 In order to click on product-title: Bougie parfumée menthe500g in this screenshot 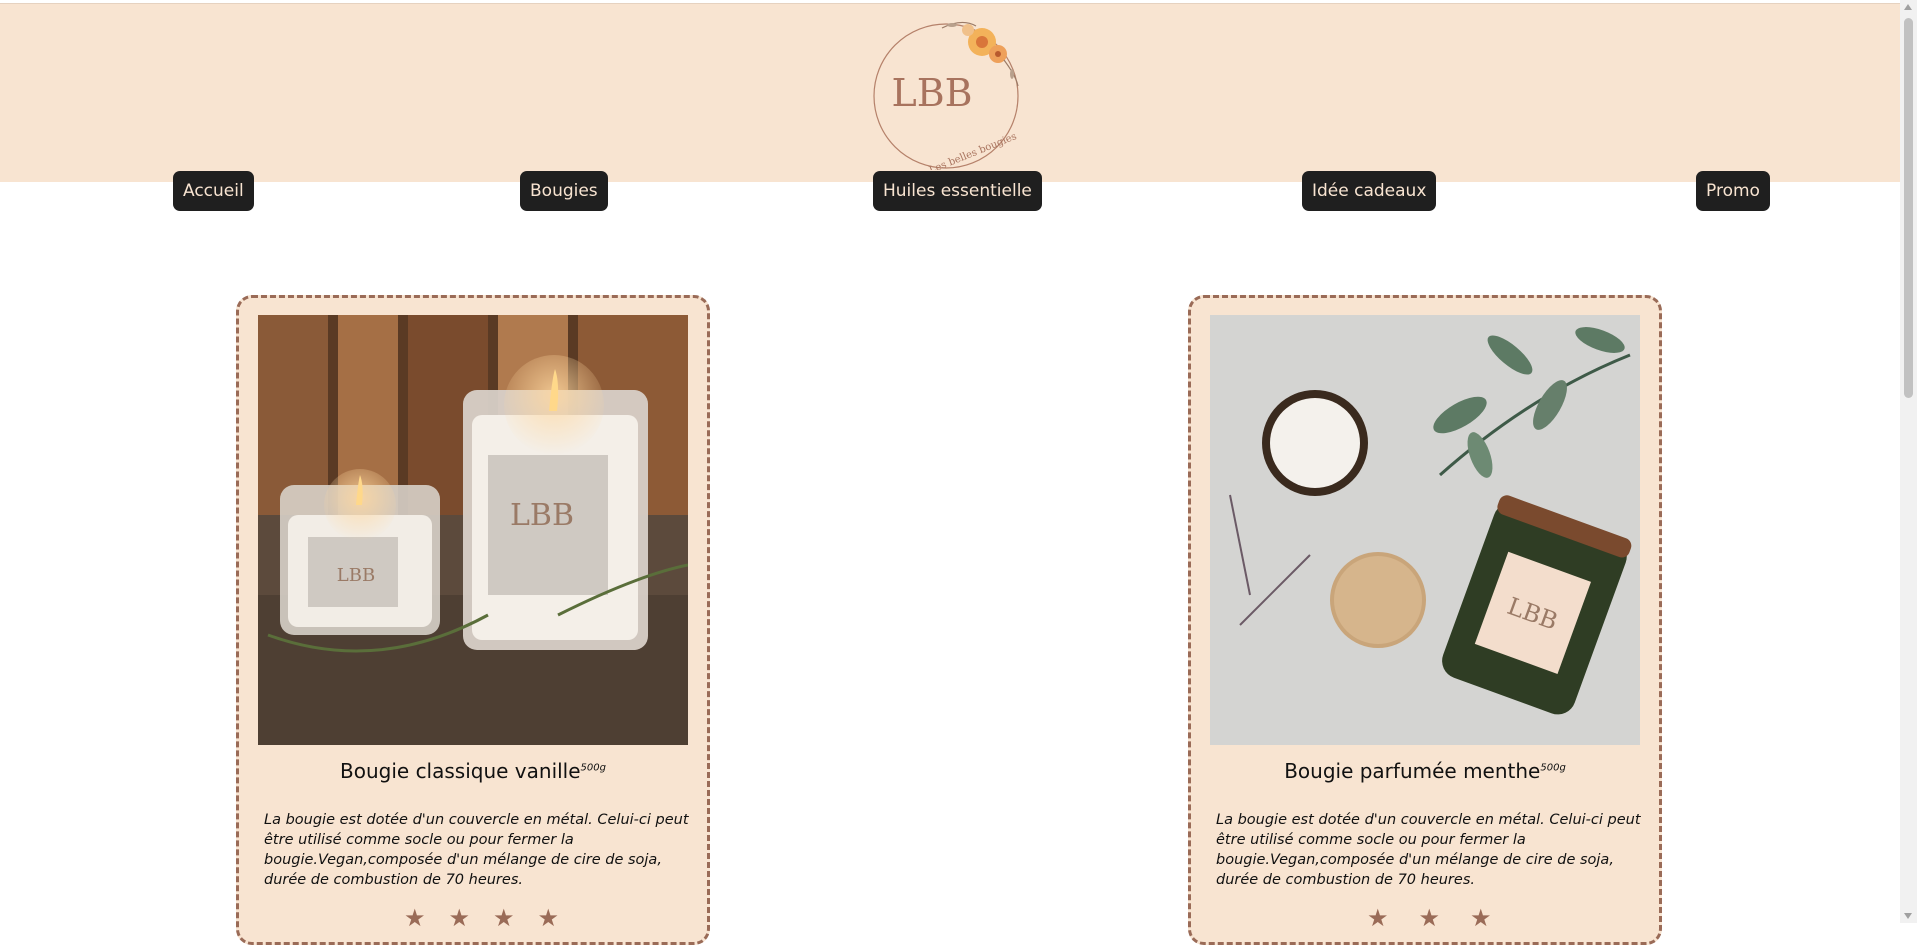, I will do `click(1425, 771)`.